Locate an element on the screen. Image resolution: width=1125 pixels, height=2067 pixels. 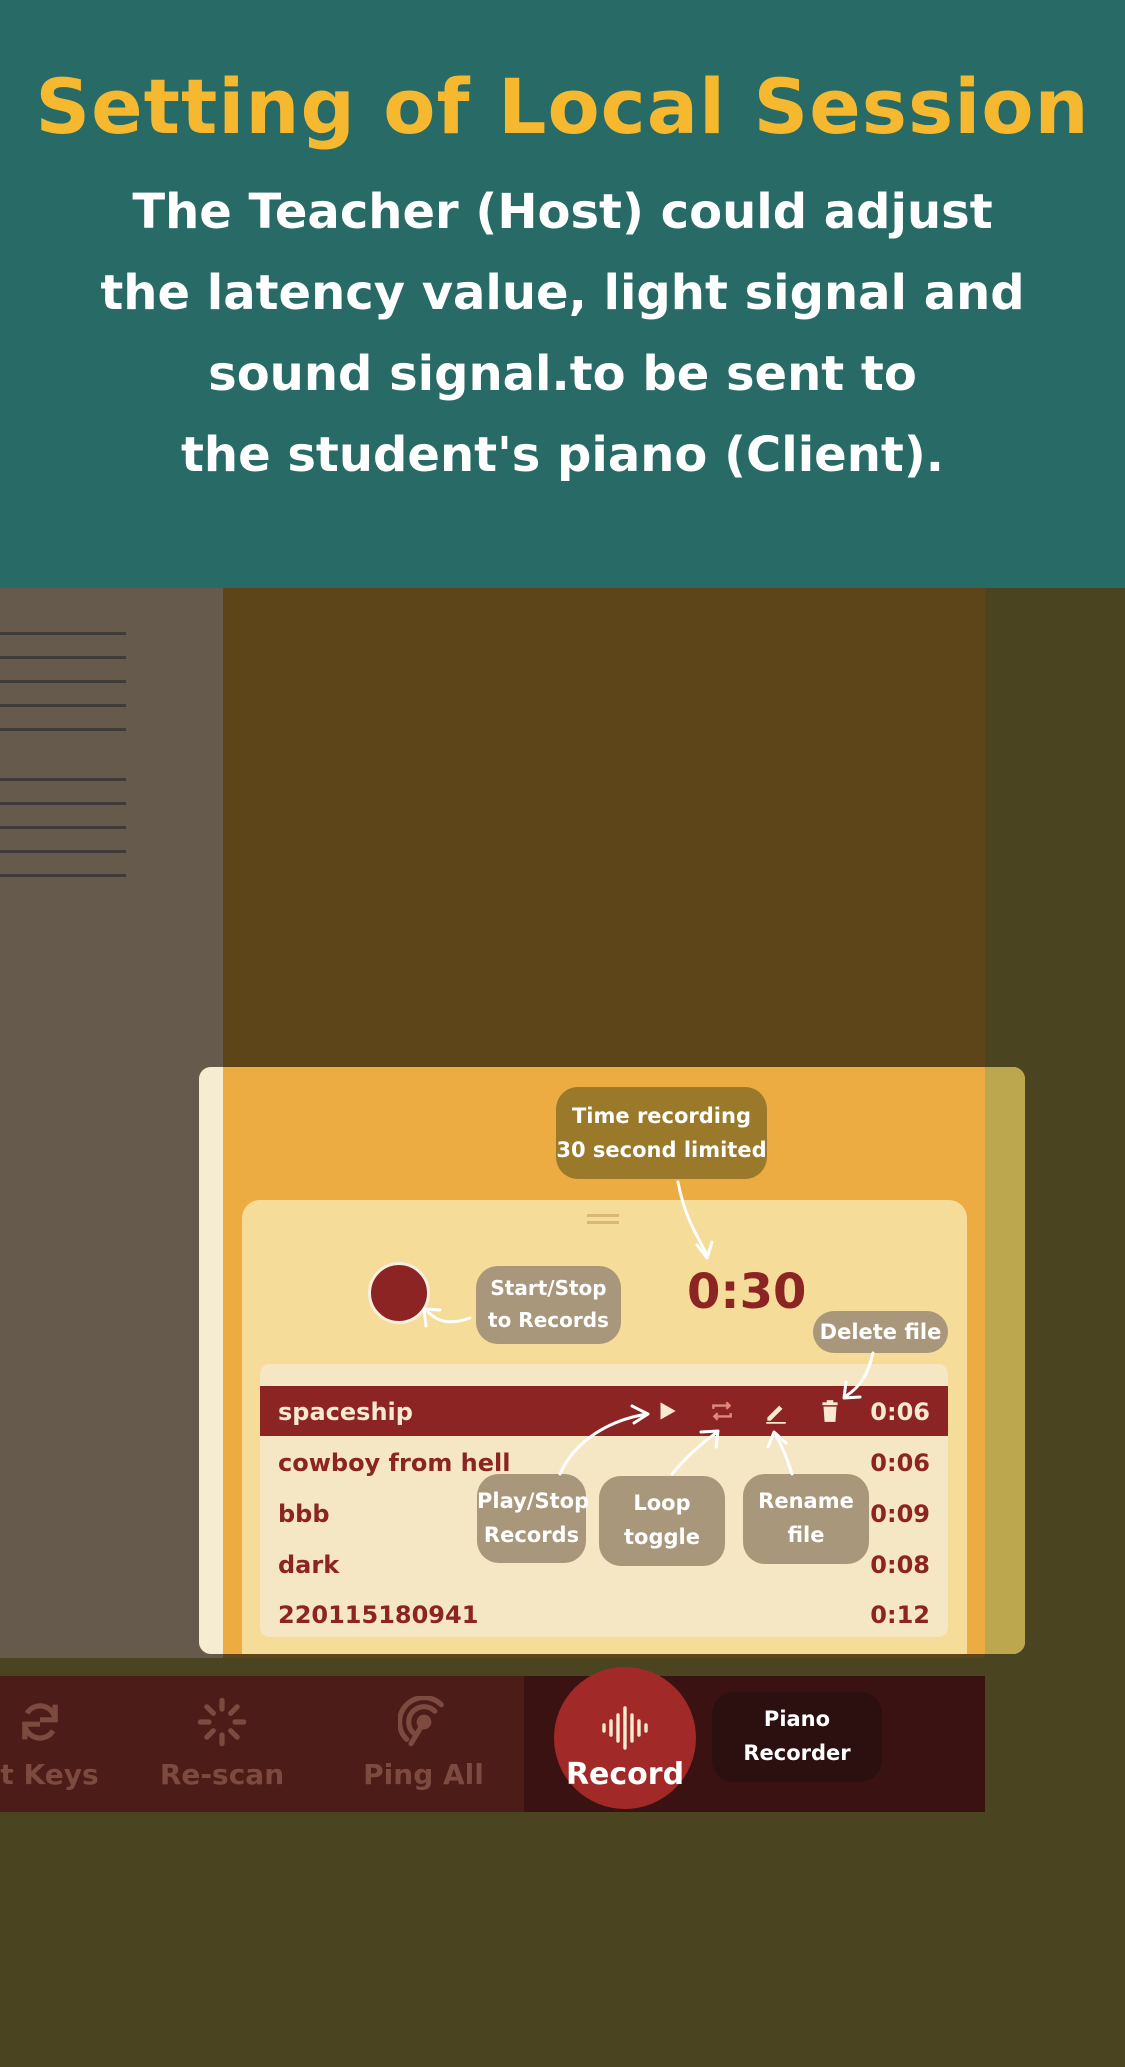
record-duration: 0:08 is located at coordinates (900, 1565).